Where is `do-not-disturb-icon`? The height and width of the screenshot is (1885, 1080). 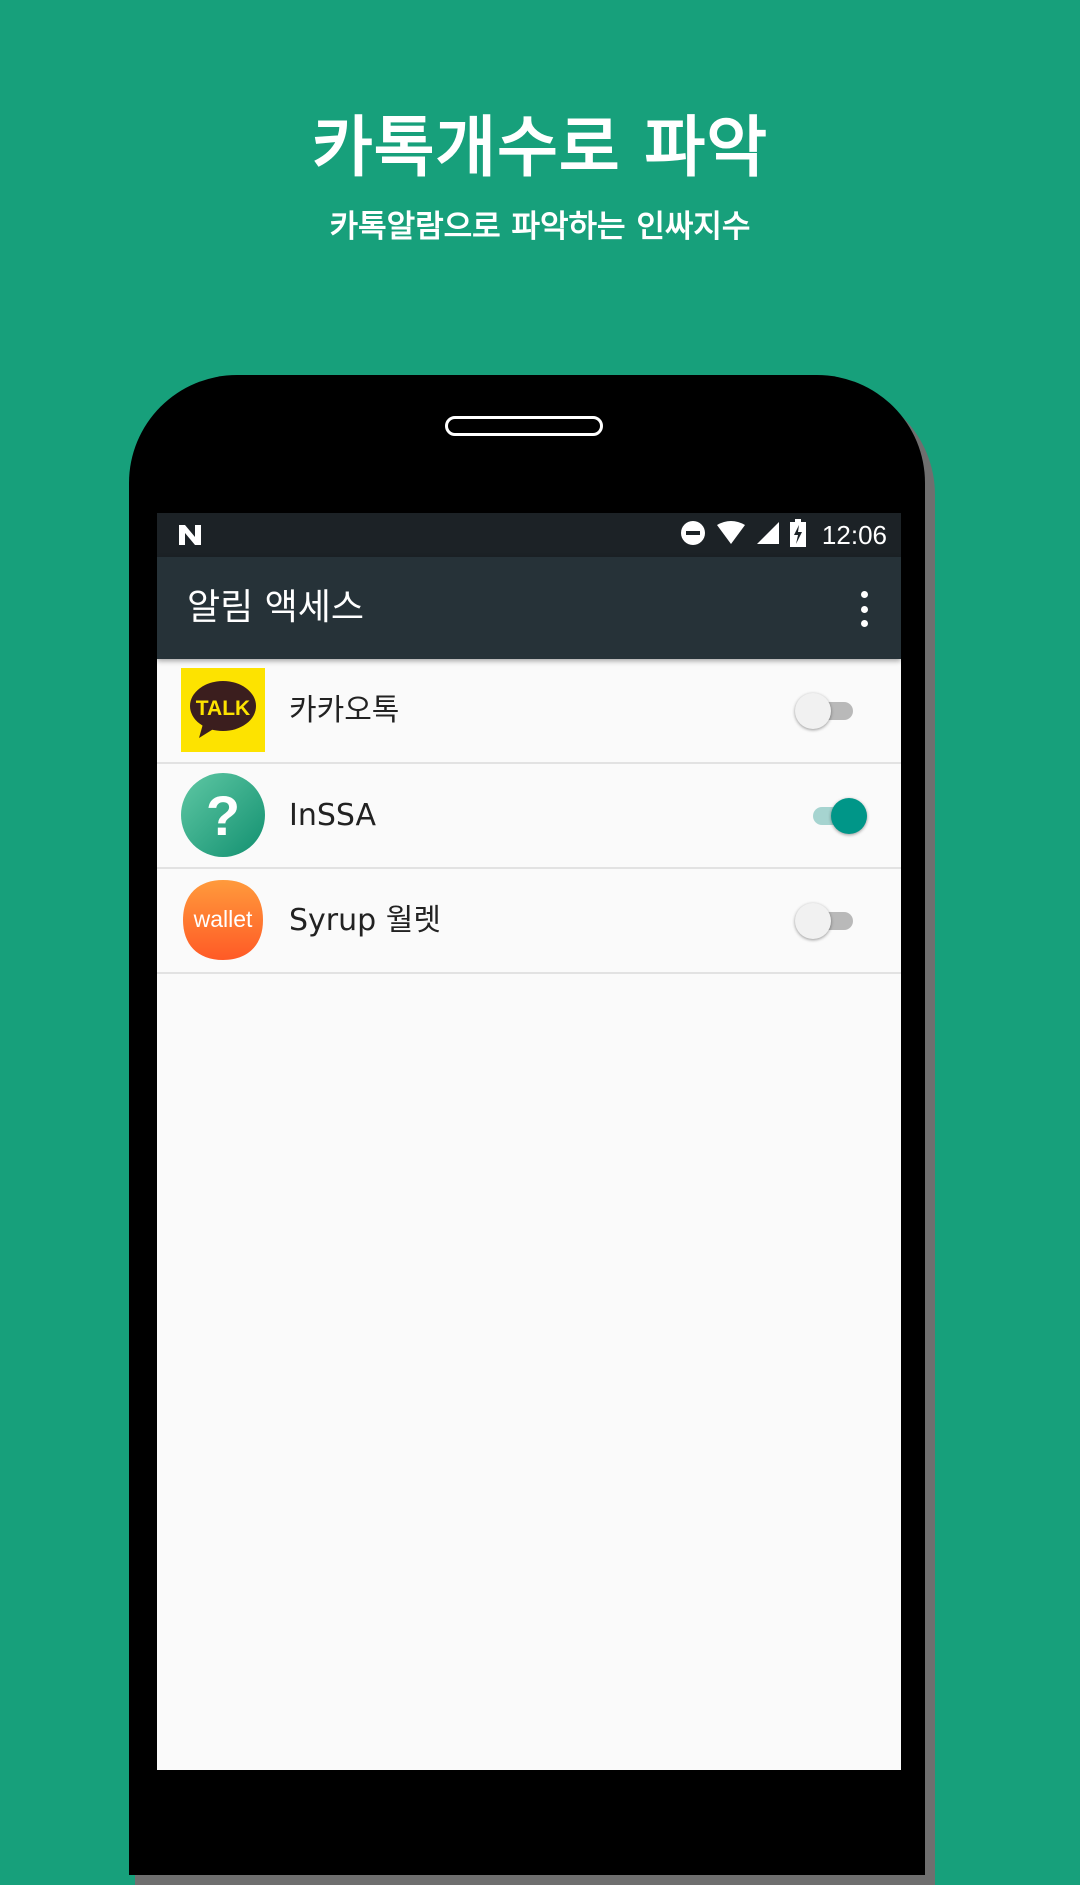
do-not-disturb-icon is located at coordinates (693, 535).